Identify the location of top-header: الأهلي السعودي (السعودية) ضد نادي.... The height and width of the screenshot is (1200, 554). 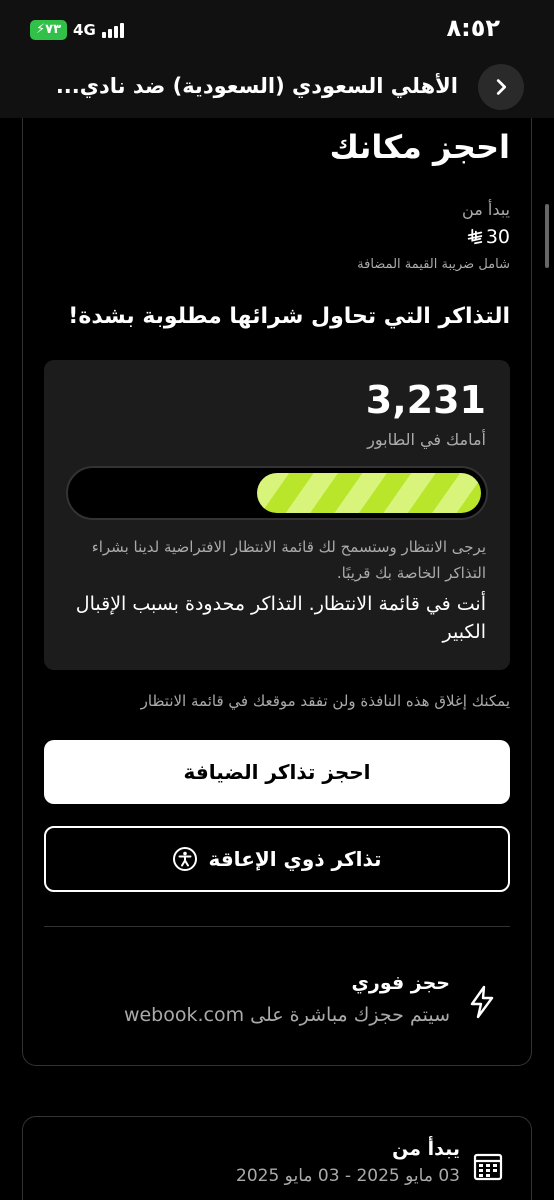
(277, 88).